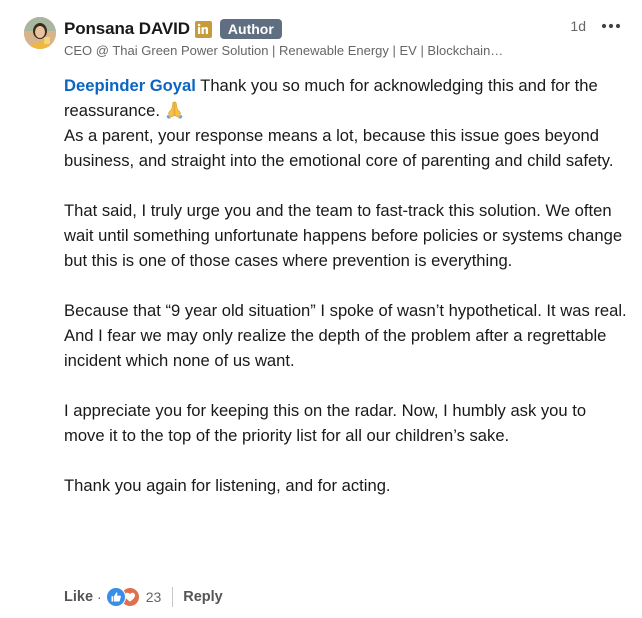  I want to click on timestamp: 1d, so click(578, 26).